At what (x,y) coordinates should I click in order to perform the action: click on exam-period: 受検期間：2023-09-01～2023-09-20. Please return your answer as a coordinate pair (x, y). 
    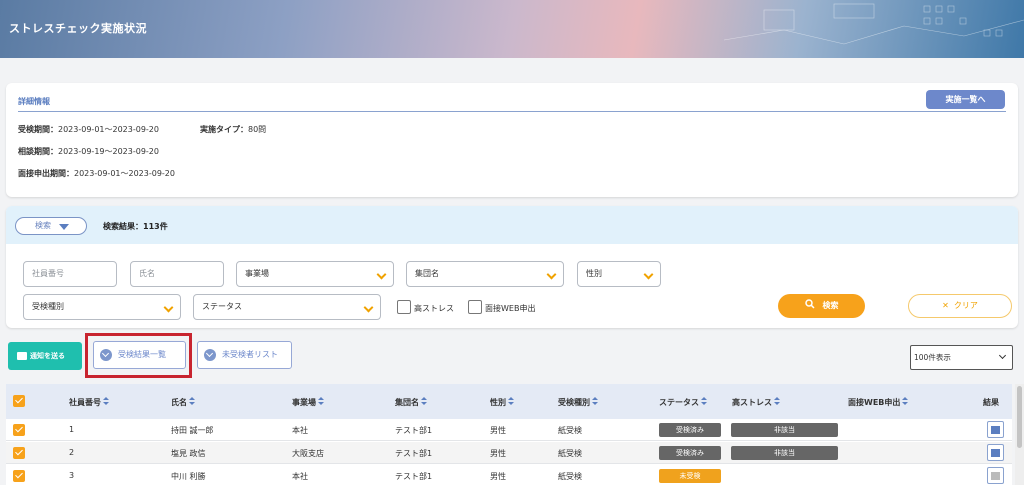
    Looking at the image, I should click on (88, 129).